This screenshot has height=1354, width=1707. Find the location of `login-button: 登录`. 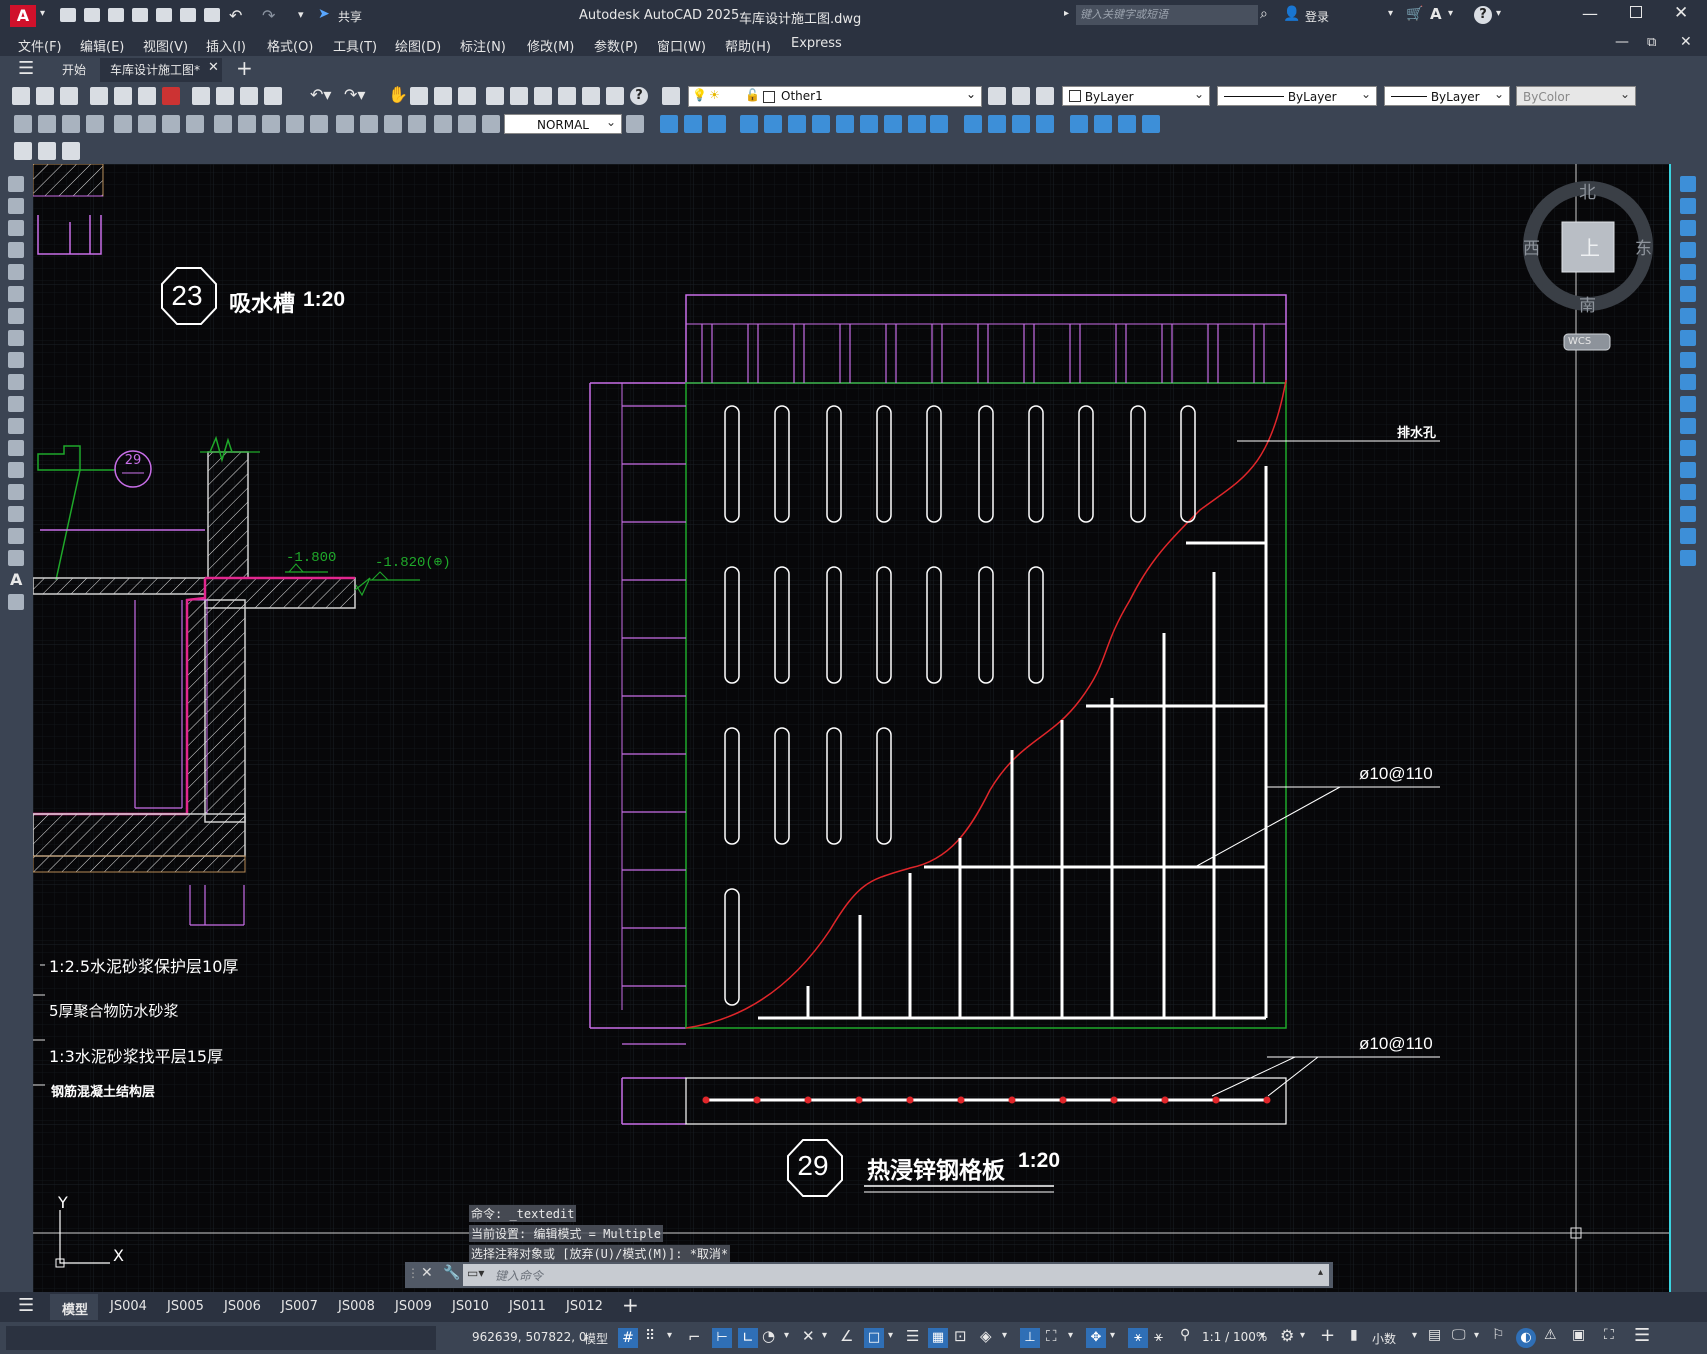

login-button: 登录 is located at coordinates (1317, 16).